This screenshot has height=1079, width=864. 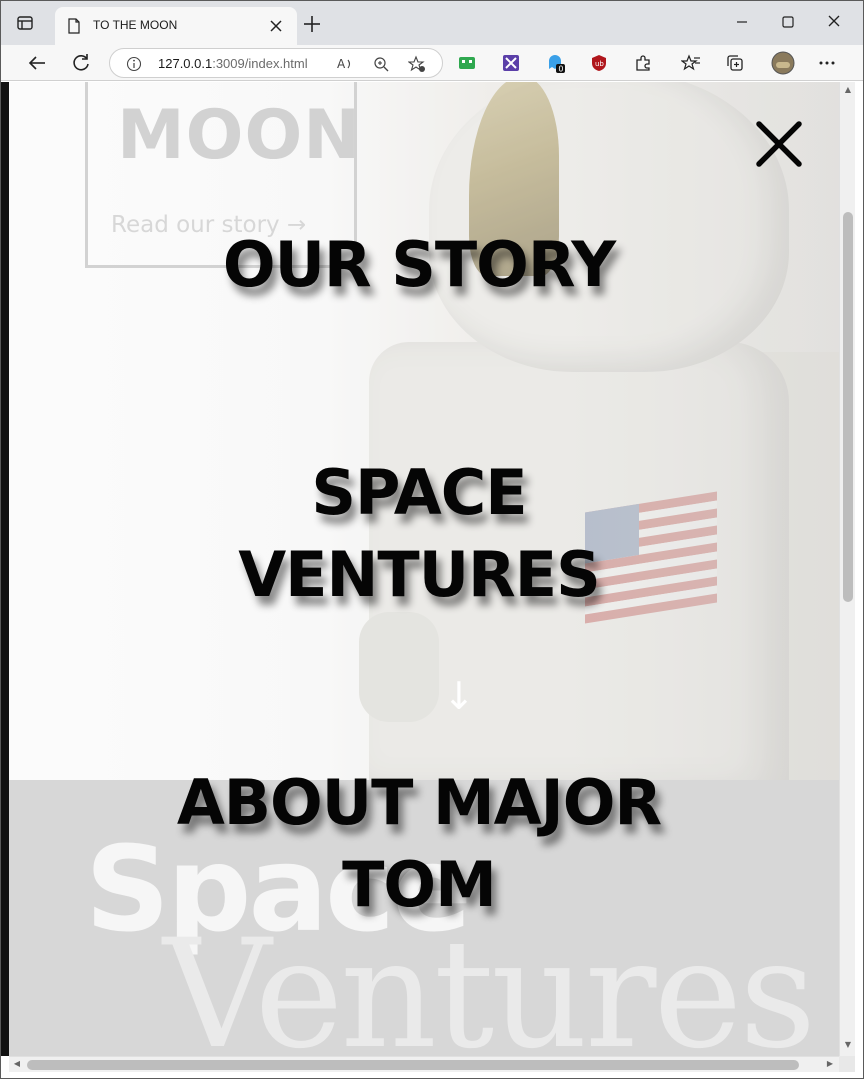 I want to click on info-icon, so click(x=134, y=64).